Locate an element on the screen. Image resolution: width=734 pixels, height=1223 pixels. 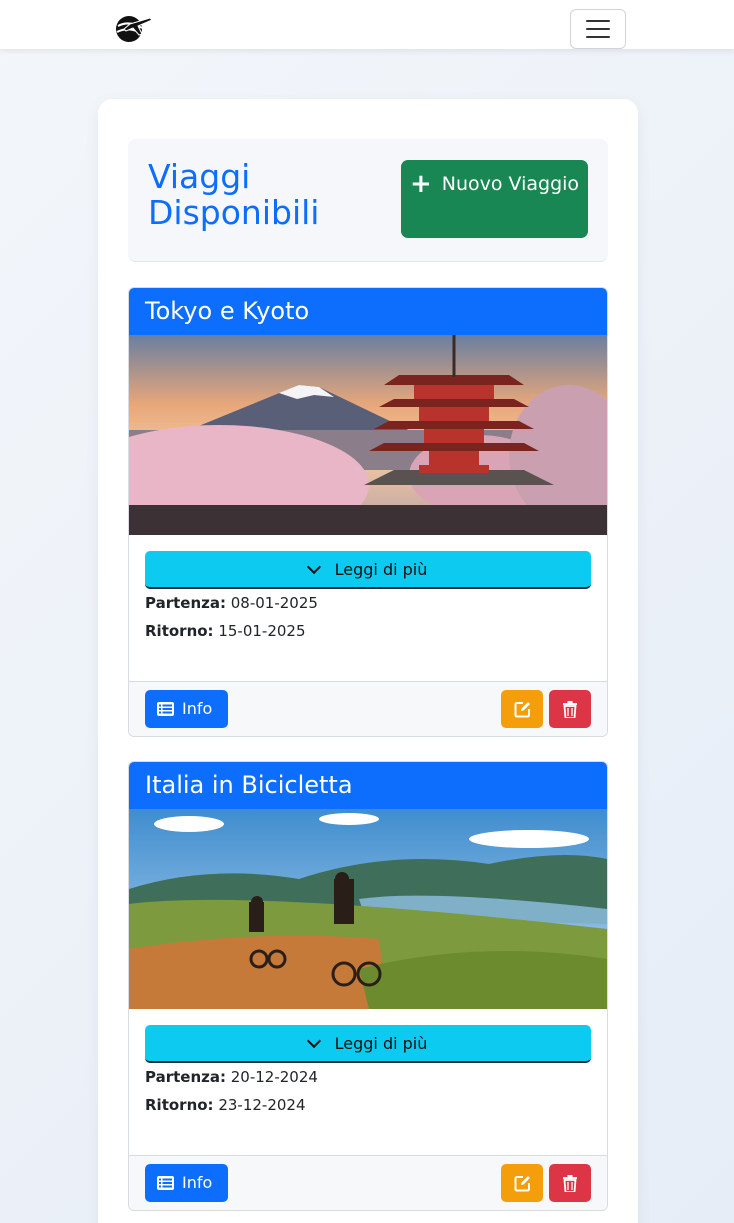
new-trip-button: + Nuovo Viaggio is located at coordinates (494, 199).